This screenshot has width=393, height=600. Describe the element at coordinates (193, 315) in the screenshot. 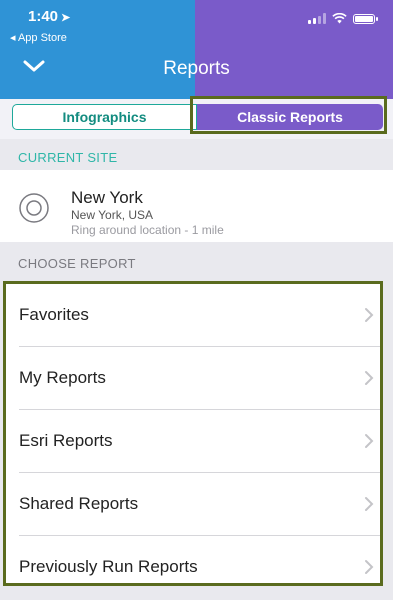

I see `list-item-favorites: Favorites` at that location.